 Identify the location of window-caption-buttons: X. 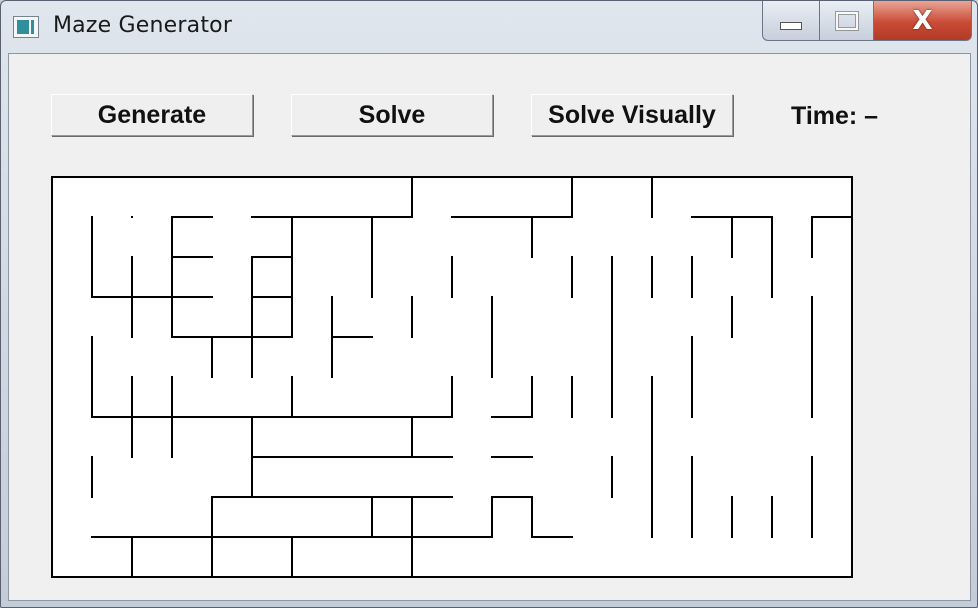
(867, 21).